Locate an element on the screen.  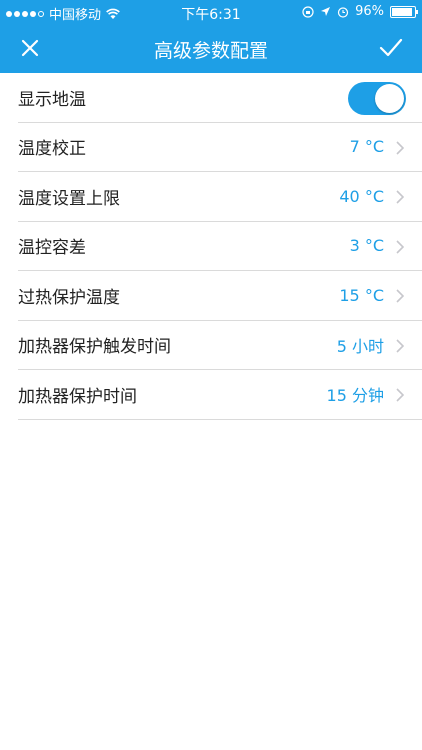
navbar: 高级参数配置 is located at coordinates (211, 48).